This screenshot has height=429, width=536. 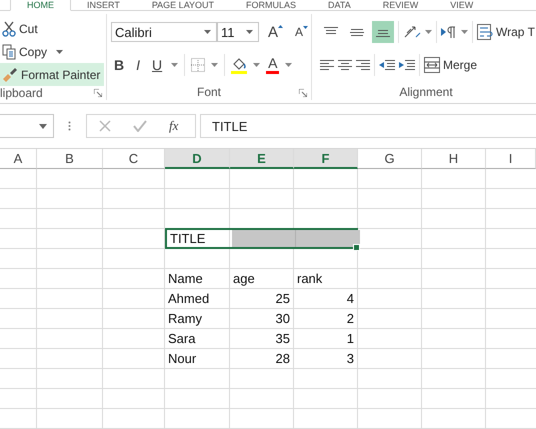 What do you see at coordinates (140, 126) in the screenshot?
I see `check-icon` at bounding box center [140, 126].